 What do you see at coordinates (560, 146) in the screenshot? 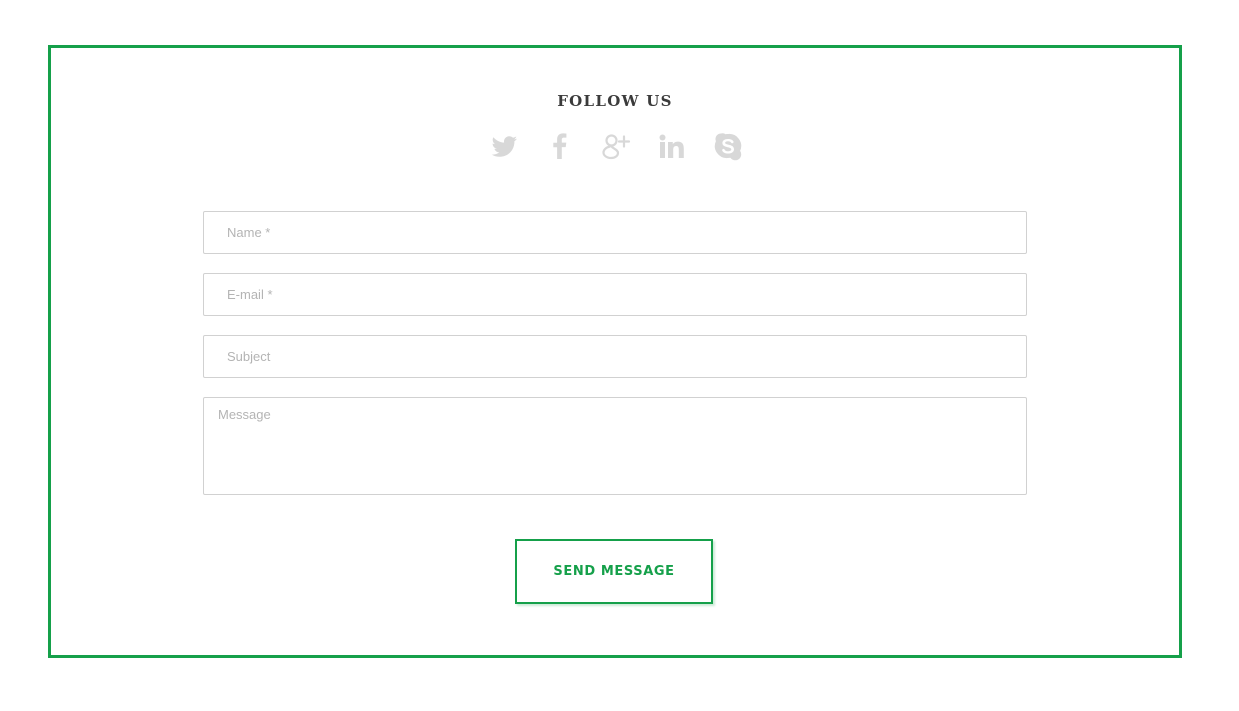
I see `facebook-icon` at bounding box center [560, 146].